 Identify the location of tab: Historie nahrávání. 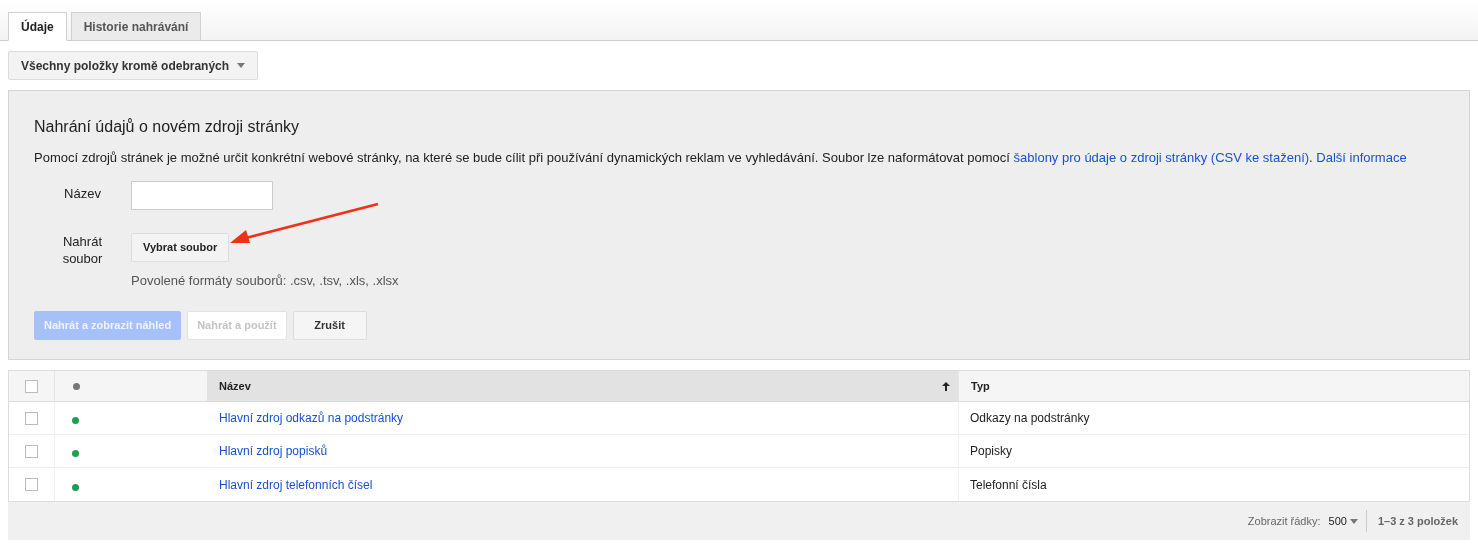
(136, 26).